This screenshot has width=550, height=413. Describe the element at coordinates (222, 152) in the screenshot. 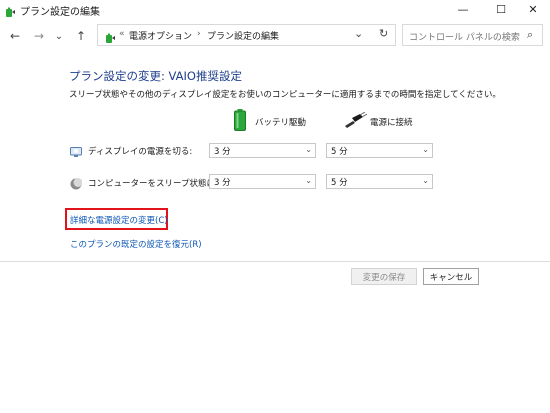

I see `display-off-battery-value: 3 分` at that location.